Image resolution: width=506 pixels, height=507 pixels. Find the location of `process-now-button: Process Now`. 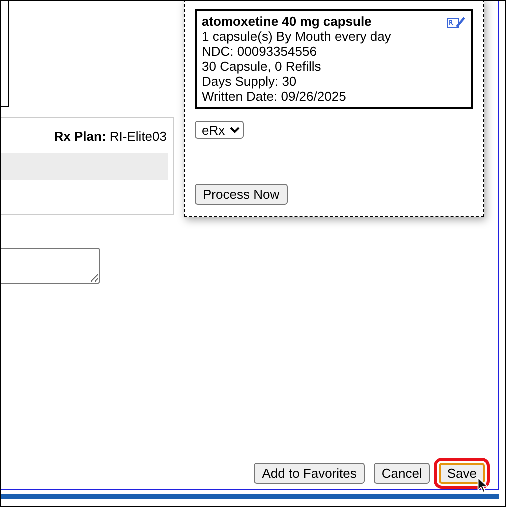

process-now-button: Process Now is located at coordinates (241, 194).